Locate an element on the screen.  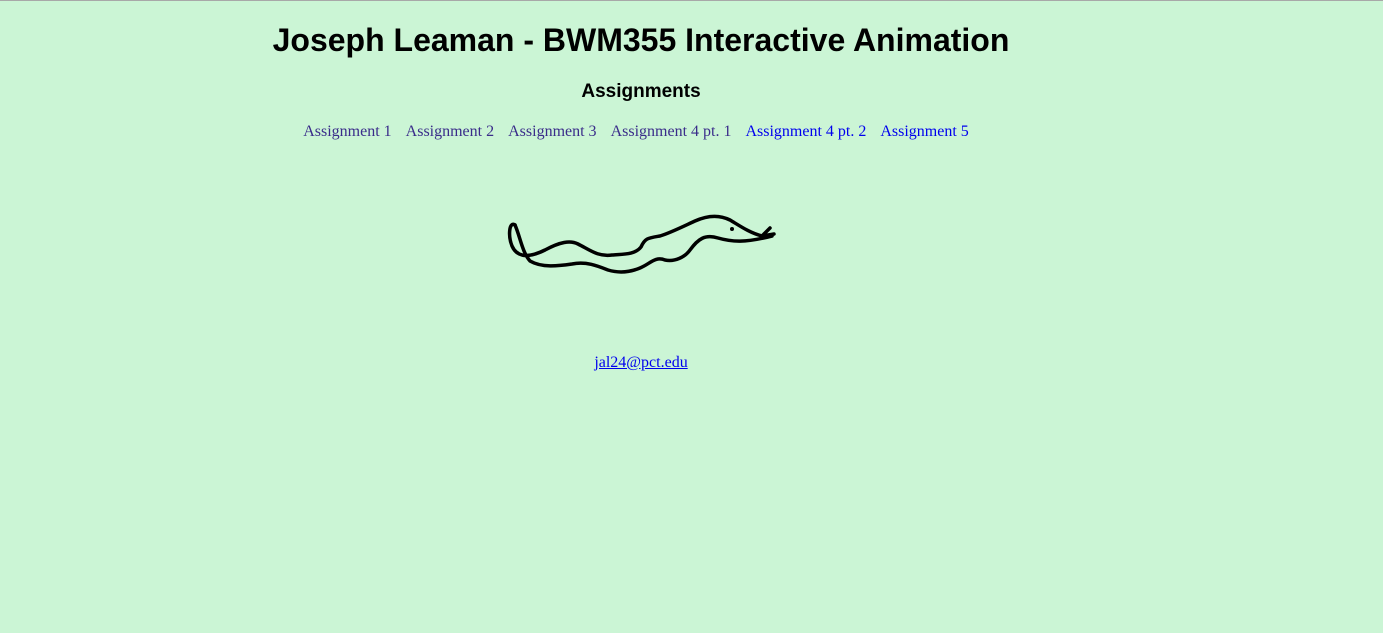
nav-link-assignment-3: Assignment 3 is located at coordinates (552, 131).